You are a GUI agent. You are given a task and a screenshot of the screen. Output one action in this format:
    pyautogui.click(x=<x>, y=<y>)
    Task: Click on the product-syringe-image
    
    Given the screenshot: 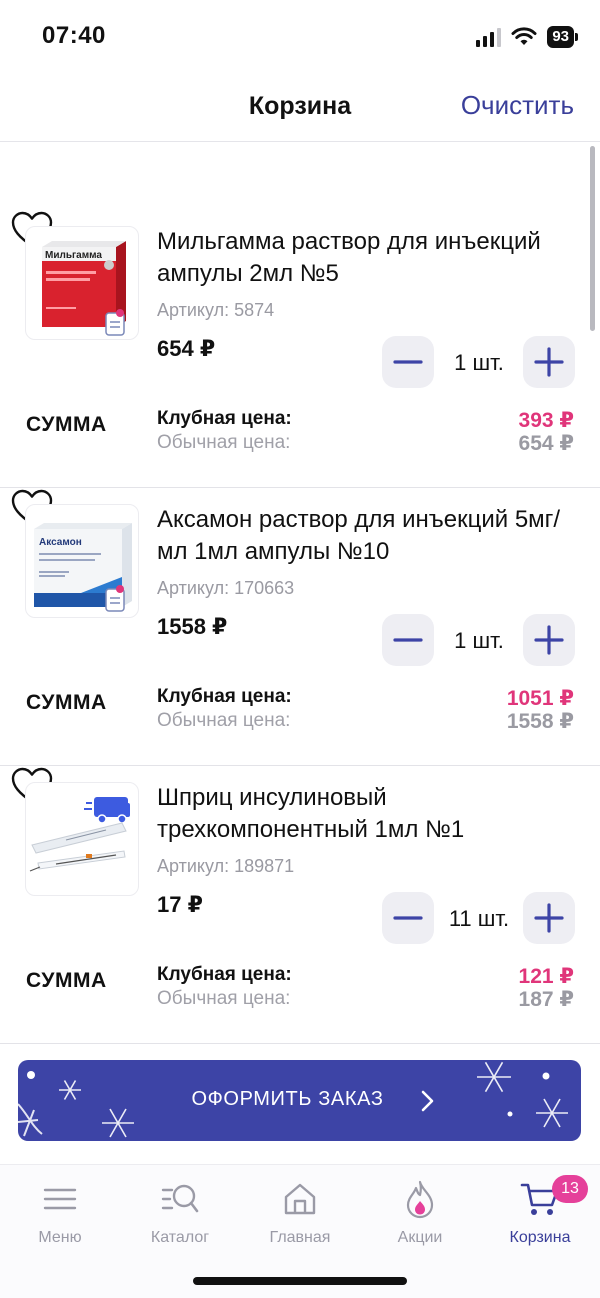 What is the action you would take?
    pyautogui.click(x=79, y=834)
    